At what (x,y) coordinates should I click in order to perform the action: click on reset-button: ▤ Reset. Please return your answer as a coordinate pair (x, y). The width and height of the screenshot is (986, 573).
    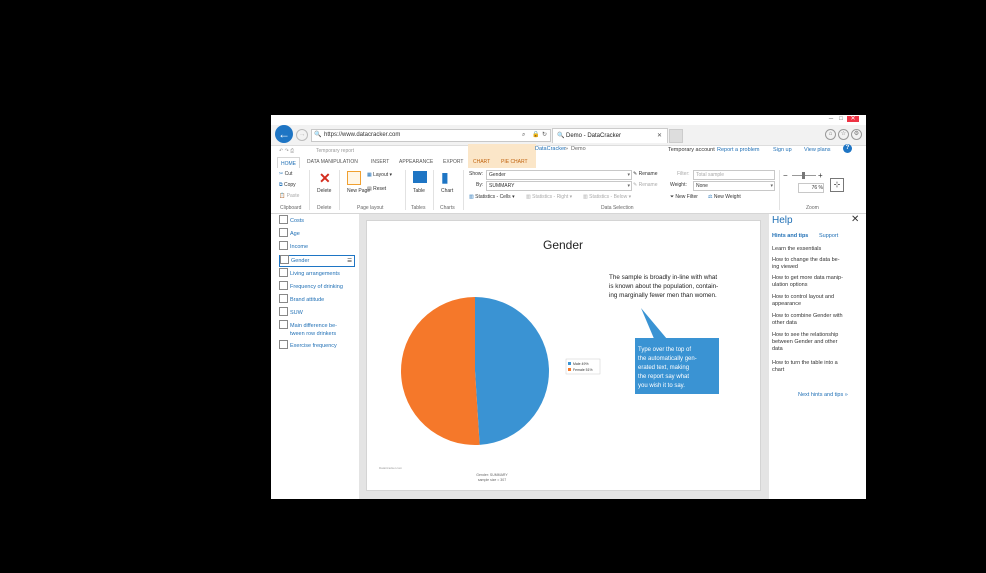
    Looking at the image, I should click on (376, 189).